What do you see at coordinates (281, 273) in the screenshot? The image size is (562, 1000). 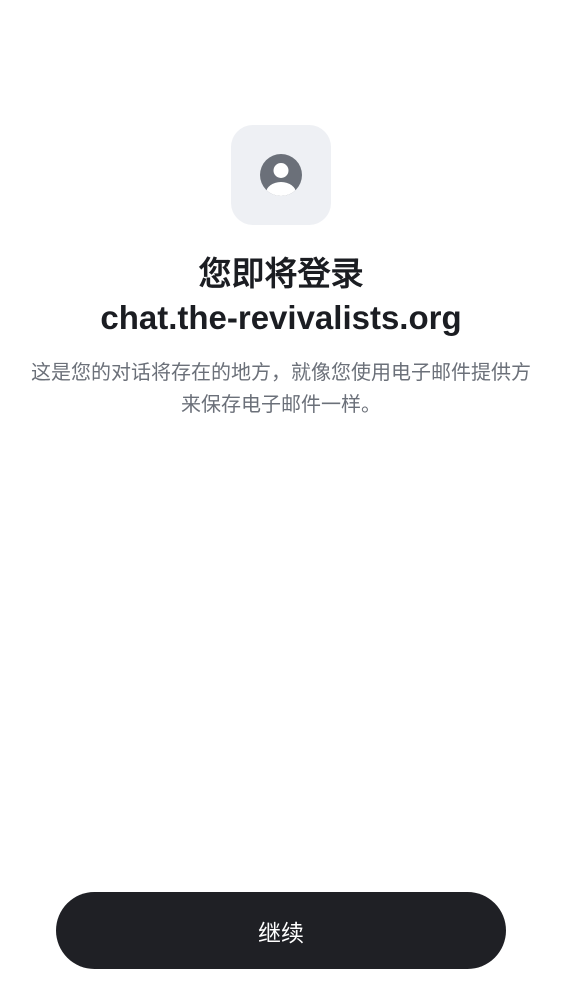 I see `title-line-primary: 您即将登录` at bounding box center [281, 273].